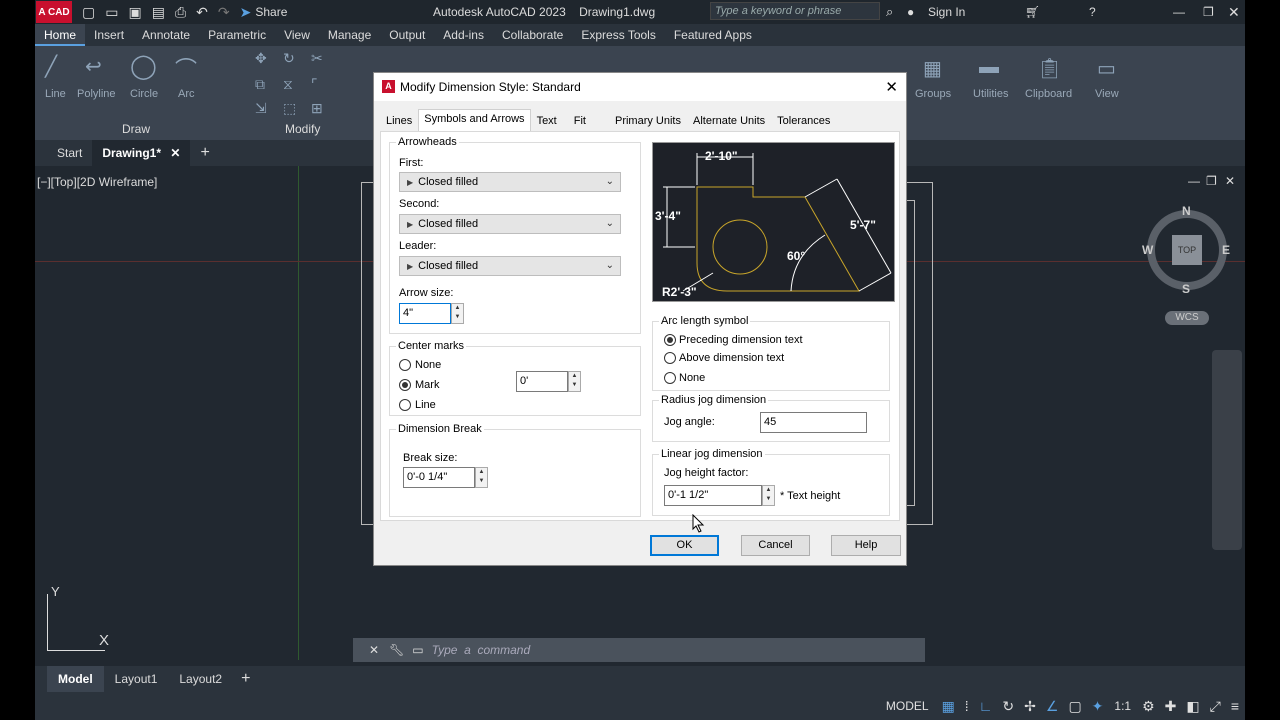 The width and height of the screenshot is (1280, 720). I want to click on line-icon: ╱, so click(51, 66).